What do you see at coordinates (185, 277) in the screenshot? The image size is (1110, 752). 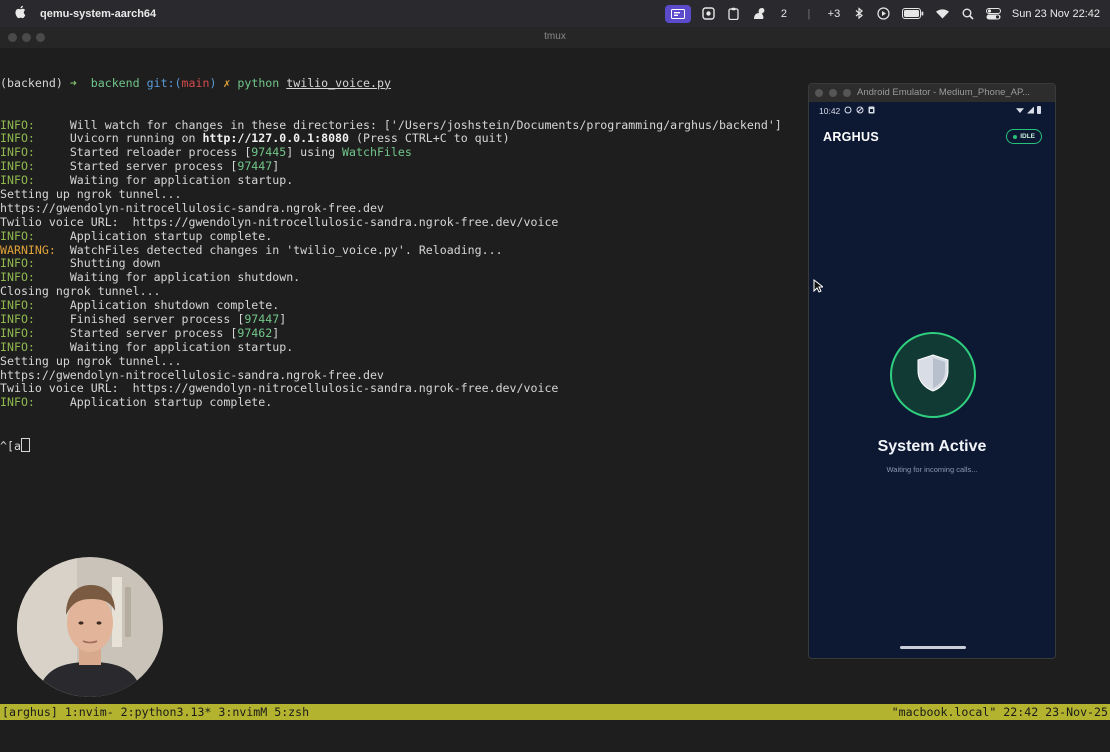 I see `log-text: Waiting for application shutdown.` at bounding box center [185, 277].